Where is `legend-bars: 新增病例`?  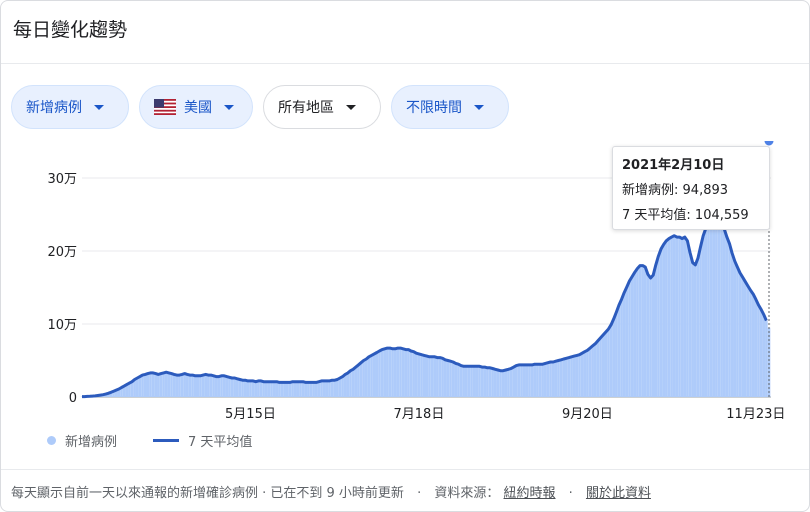
legend-bars: 新增病例 is located at coordinates (82, 440).